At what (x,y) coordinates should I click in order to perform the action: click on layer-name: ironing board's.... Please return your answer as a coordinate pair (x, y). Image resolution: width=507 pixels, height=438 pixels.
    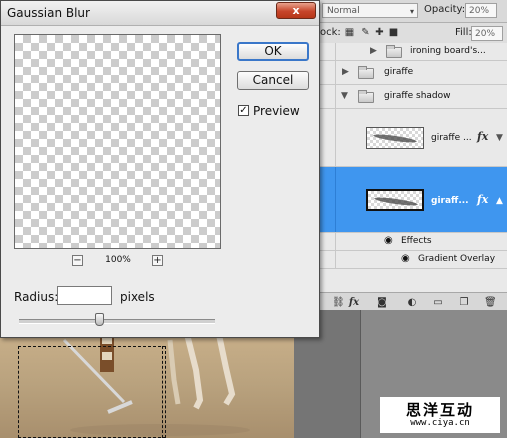
    Looking at the image, I should click on (448, 51).